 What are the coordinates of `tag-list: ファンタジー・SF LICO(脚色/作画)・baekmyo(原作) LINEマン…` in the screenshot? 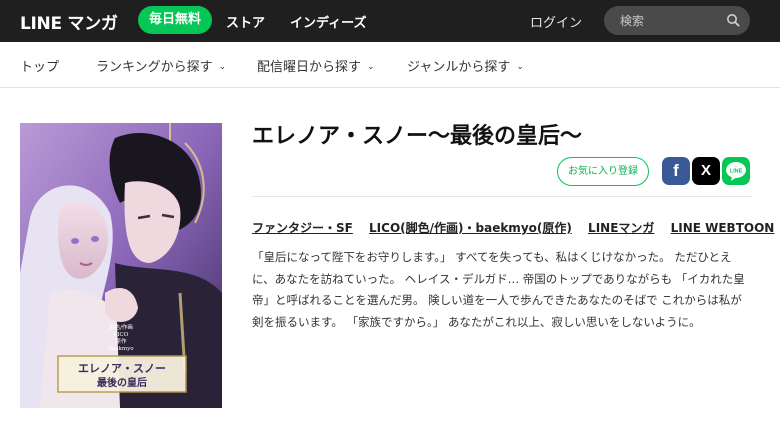 It's located at (516, 227).